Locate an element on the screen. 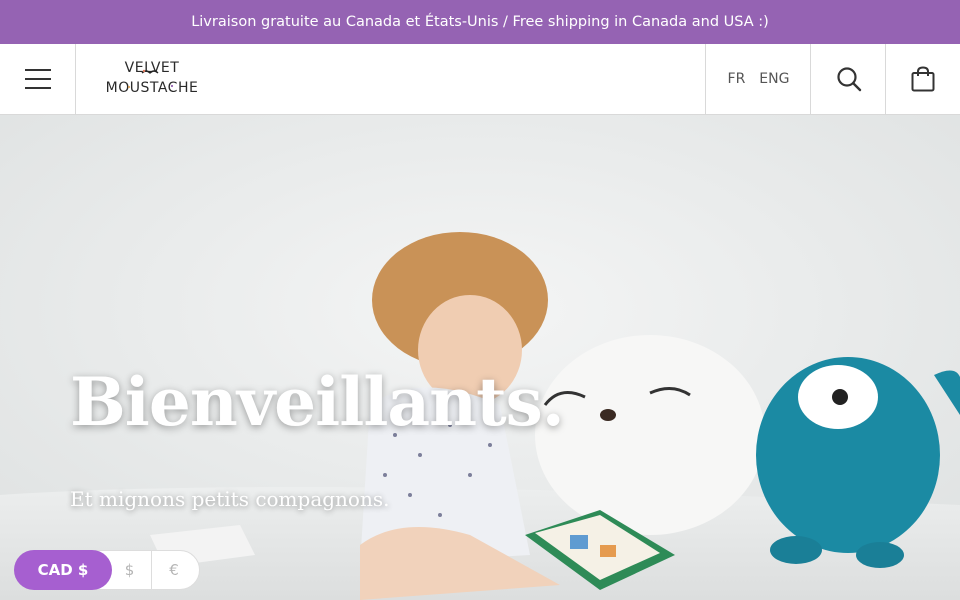 This screenshot has width=960, height=600. logo-decoration is located at coordinates (150, 79).